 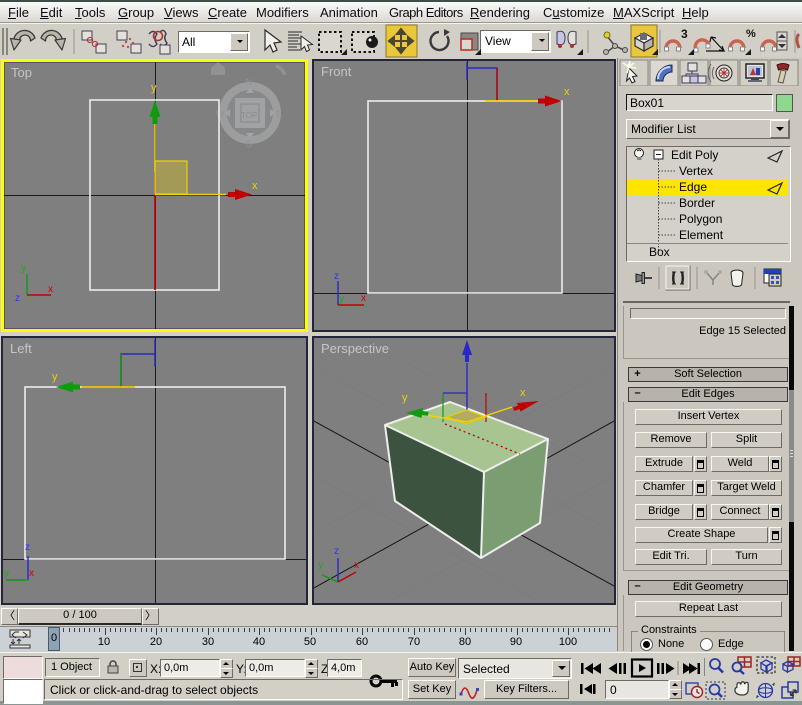 What do you see at coordinates (697, 203) in the screenshot?
I see `svg-text: Border` at bounding box center [697, 203].